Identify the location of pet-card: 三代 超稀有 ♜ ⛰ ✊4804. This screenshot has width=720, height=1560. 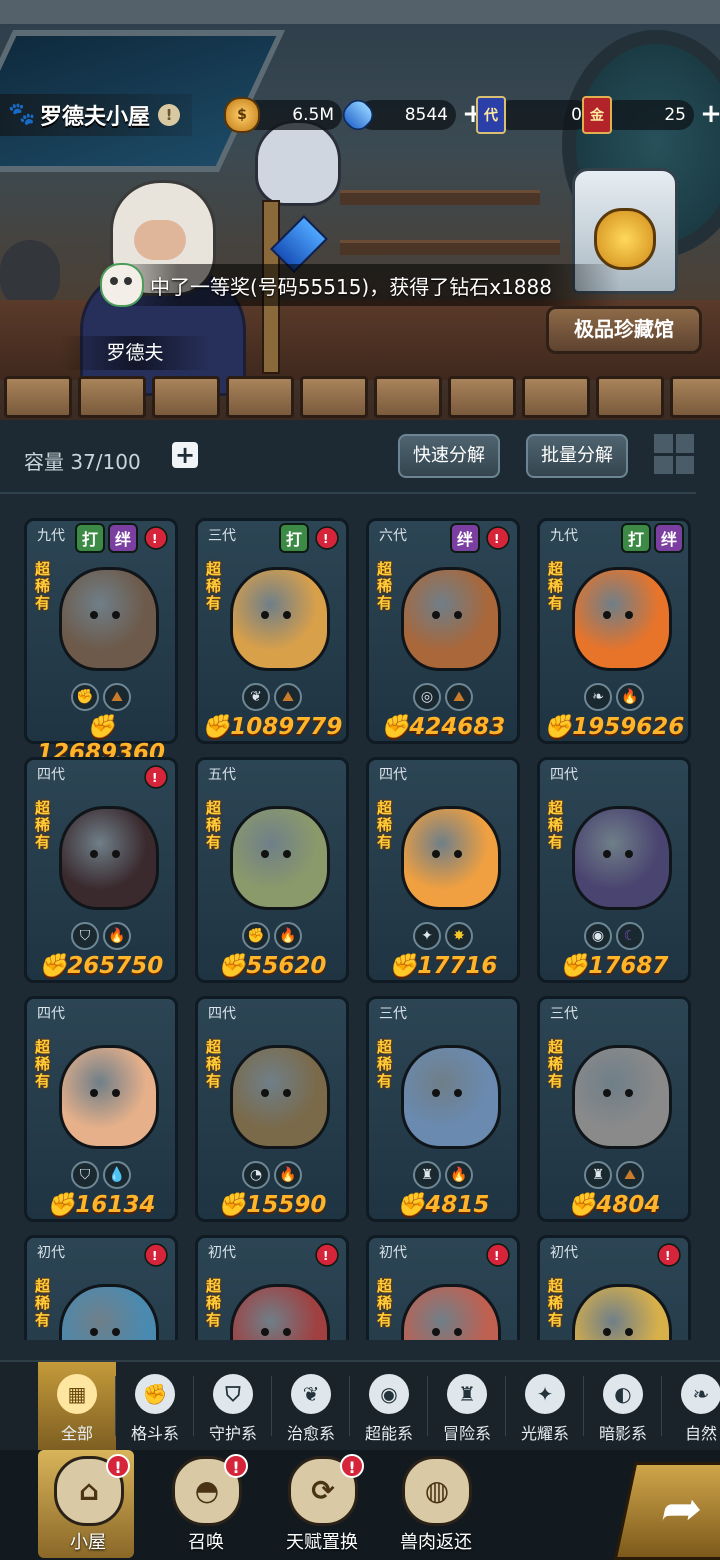
(614, 1109).